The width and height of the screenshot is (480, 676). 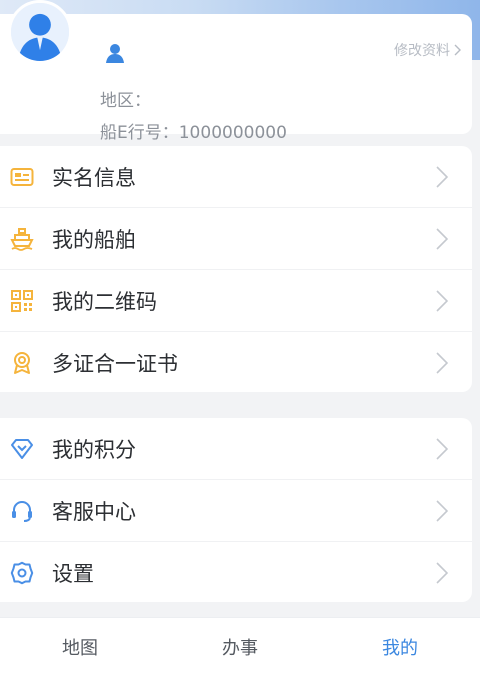 I want to click on headset-icon, so click(x=22, y=511).